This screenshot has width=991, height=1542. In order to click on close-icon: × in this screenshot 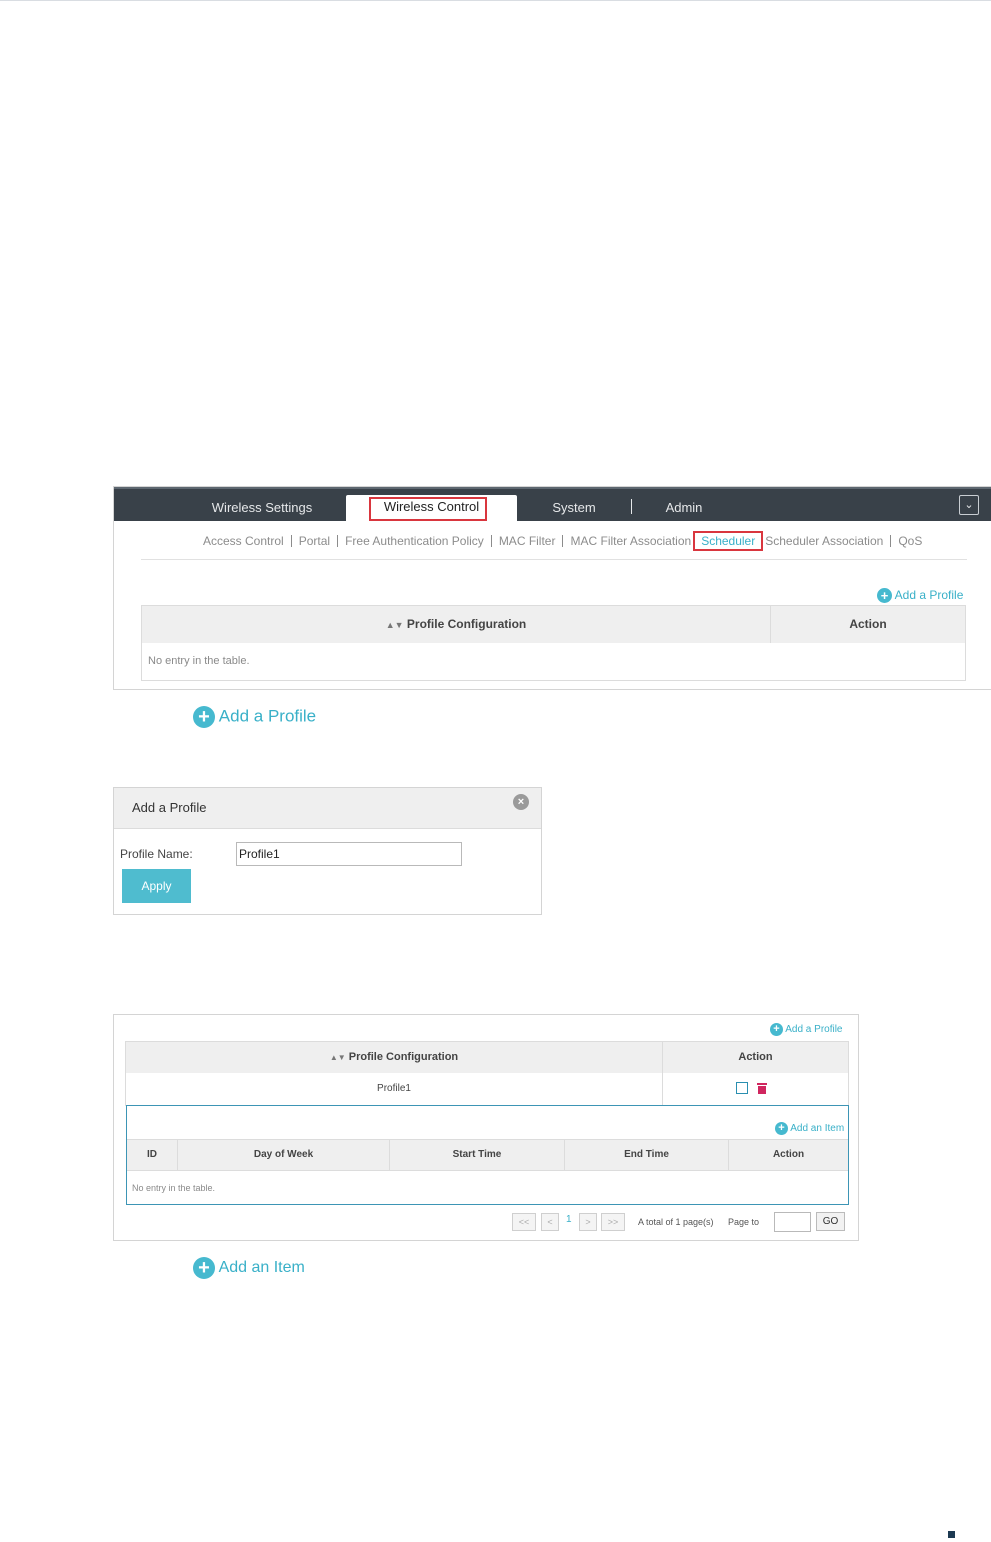, I will do `click(521, 802)`.